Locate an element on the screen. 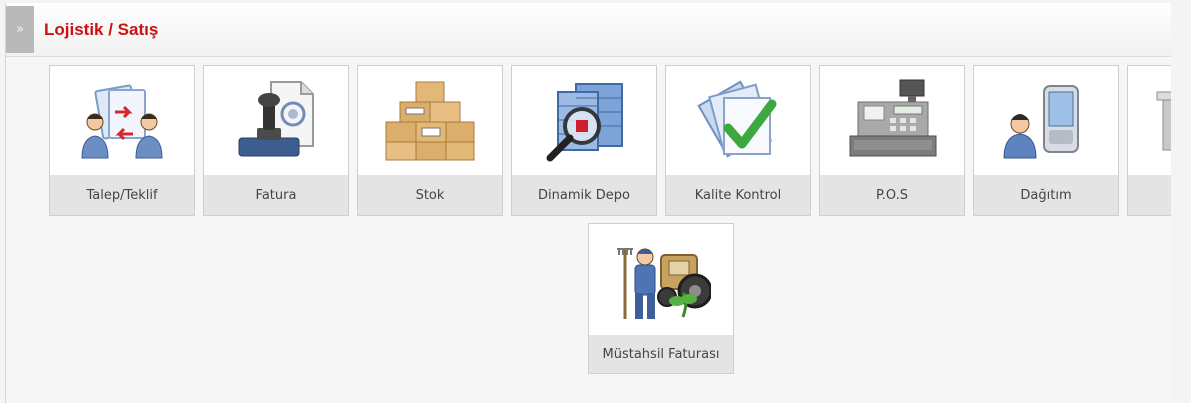 Image resolution: width=1191 pixels, height=403 pixels. partial-tile-icon is located at coordinates (1163, 121).